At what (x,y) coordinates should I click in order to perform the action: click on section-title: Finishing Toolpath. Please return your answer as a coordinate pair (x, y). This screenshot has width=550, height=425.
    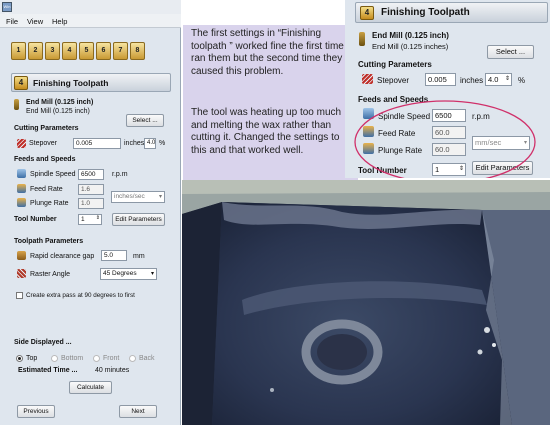
    Looking at the image, I should click on (71, 83).